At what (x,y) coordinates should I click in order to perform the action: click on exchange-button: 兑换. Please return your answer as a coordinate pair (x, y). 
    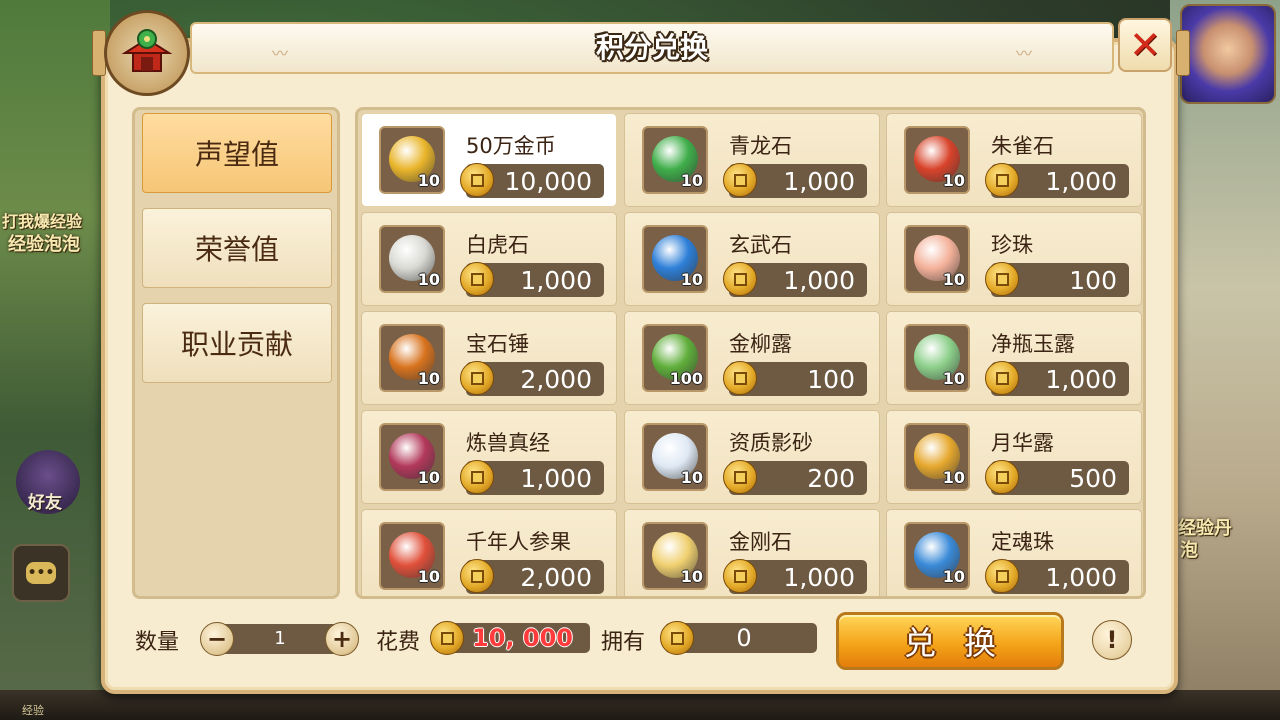
    Looking at the image, I should click on (950, 641).